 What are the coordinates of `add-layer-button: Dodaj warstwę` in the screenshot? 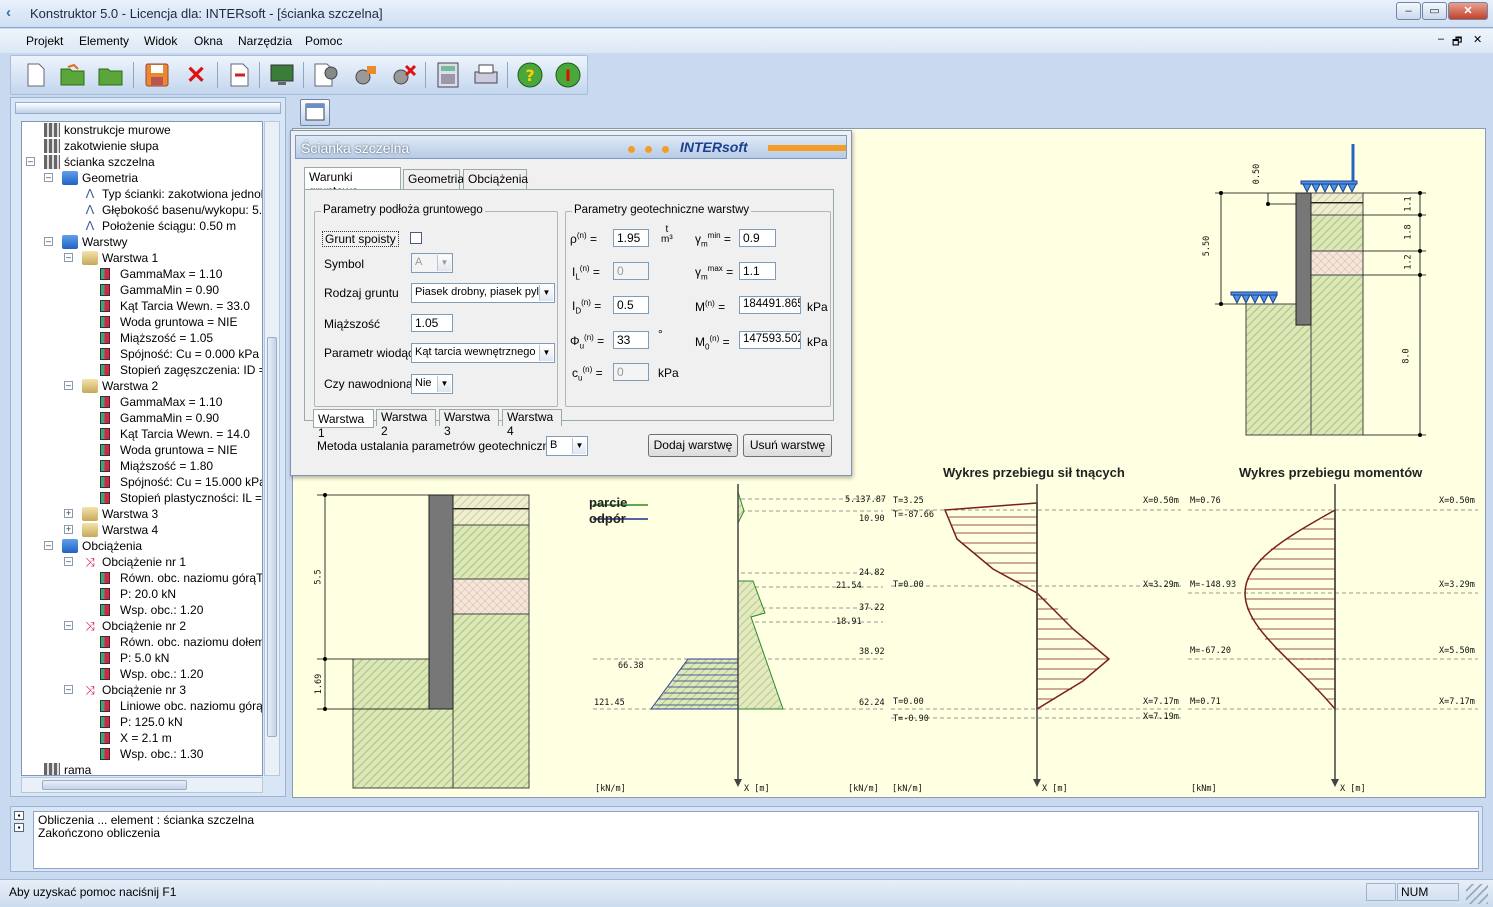 It's located at (693, 445).